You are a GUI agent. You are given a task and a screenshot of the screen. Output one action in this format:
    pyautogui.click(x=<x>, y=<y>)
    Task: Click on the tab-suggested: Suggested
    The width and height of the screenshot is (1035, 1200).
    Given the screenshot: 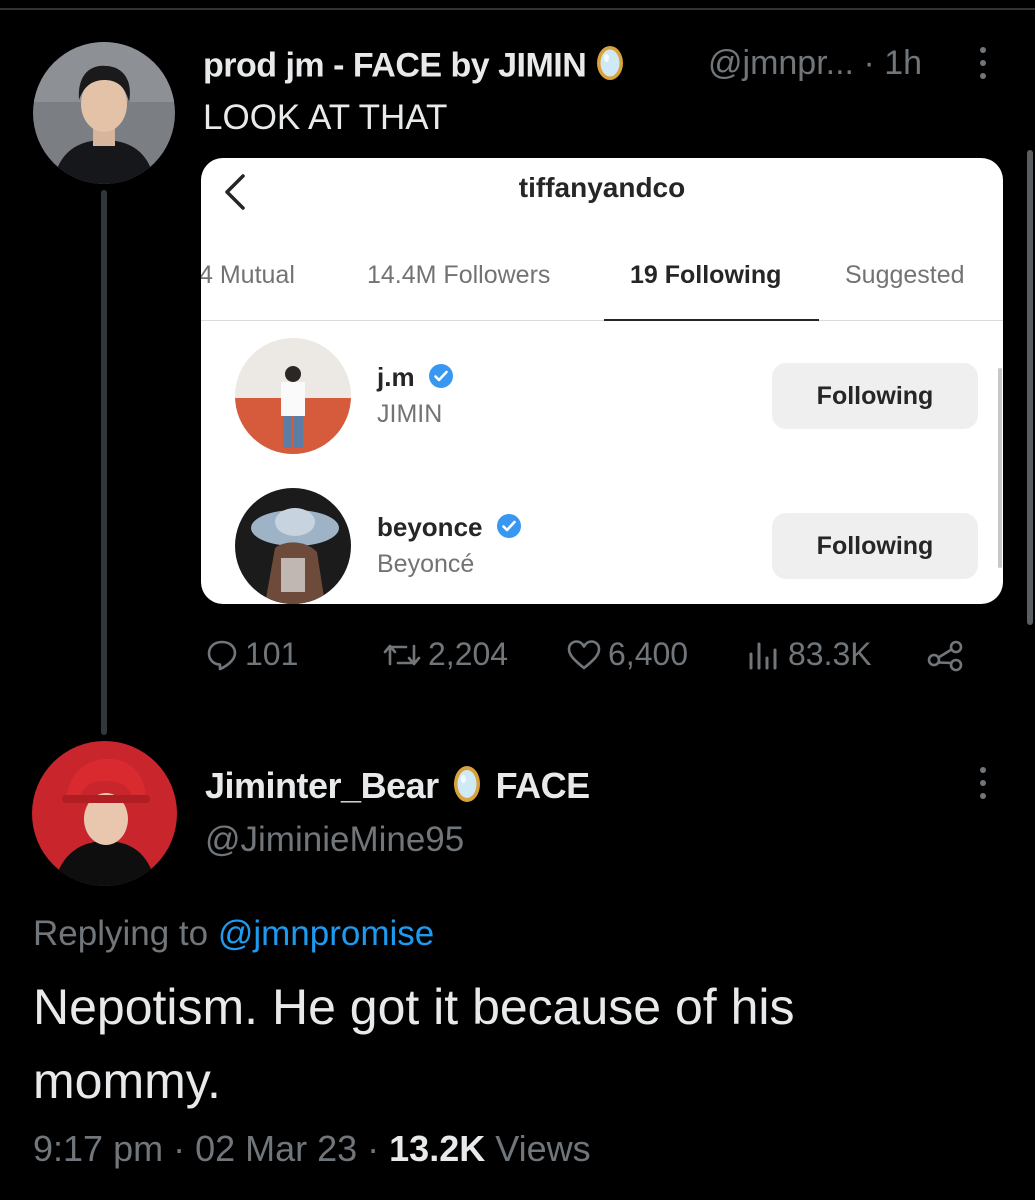 What is the action you would take?
    pyautogui.click(x=905, y=275)
    